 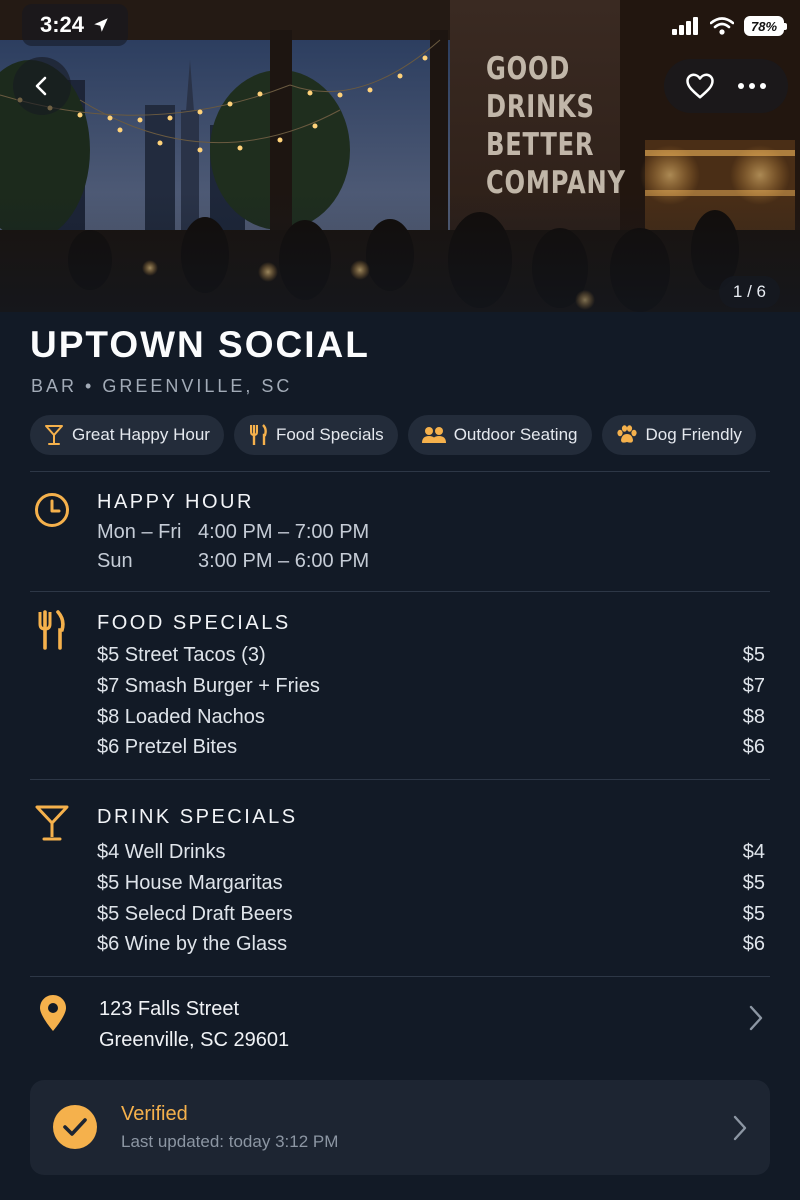 I want to click on happy-hour-row: Mon – Fri 4:00 PM – 7:00 PM, so click(x=233, y=532).